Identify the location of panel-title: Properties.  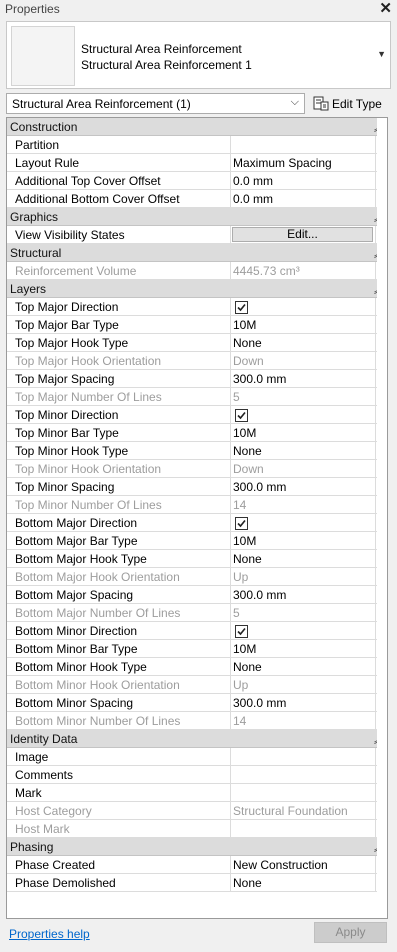
(32, 9).